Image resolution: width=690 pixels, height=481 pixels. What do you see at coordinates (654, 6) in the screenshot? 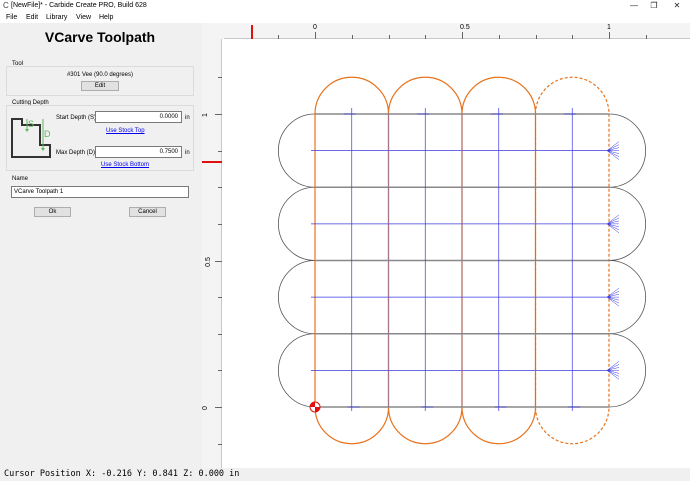
I see `maximize-button: ❐` at bounding box center [654, 6].